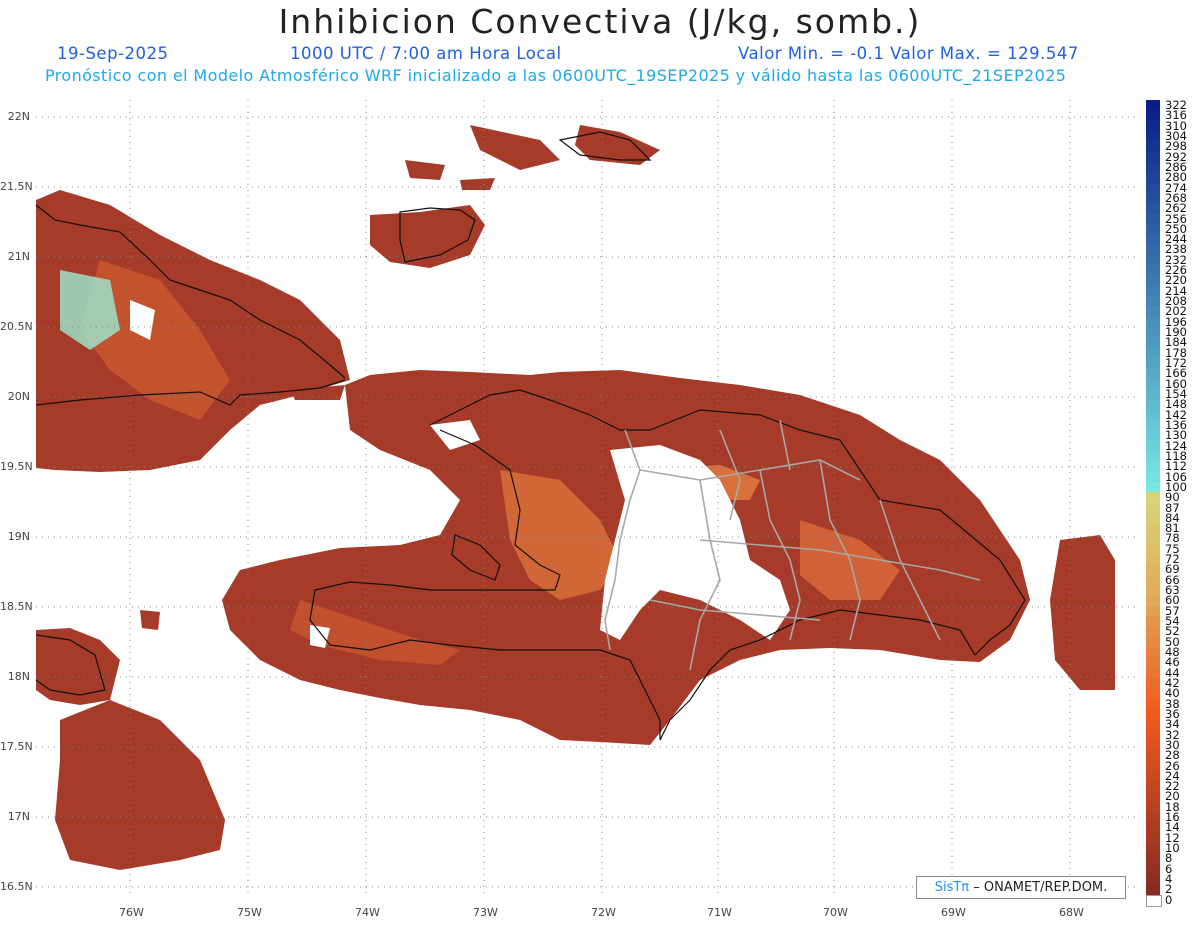  I want to click on lon-label: 69W, so click(953, 912).